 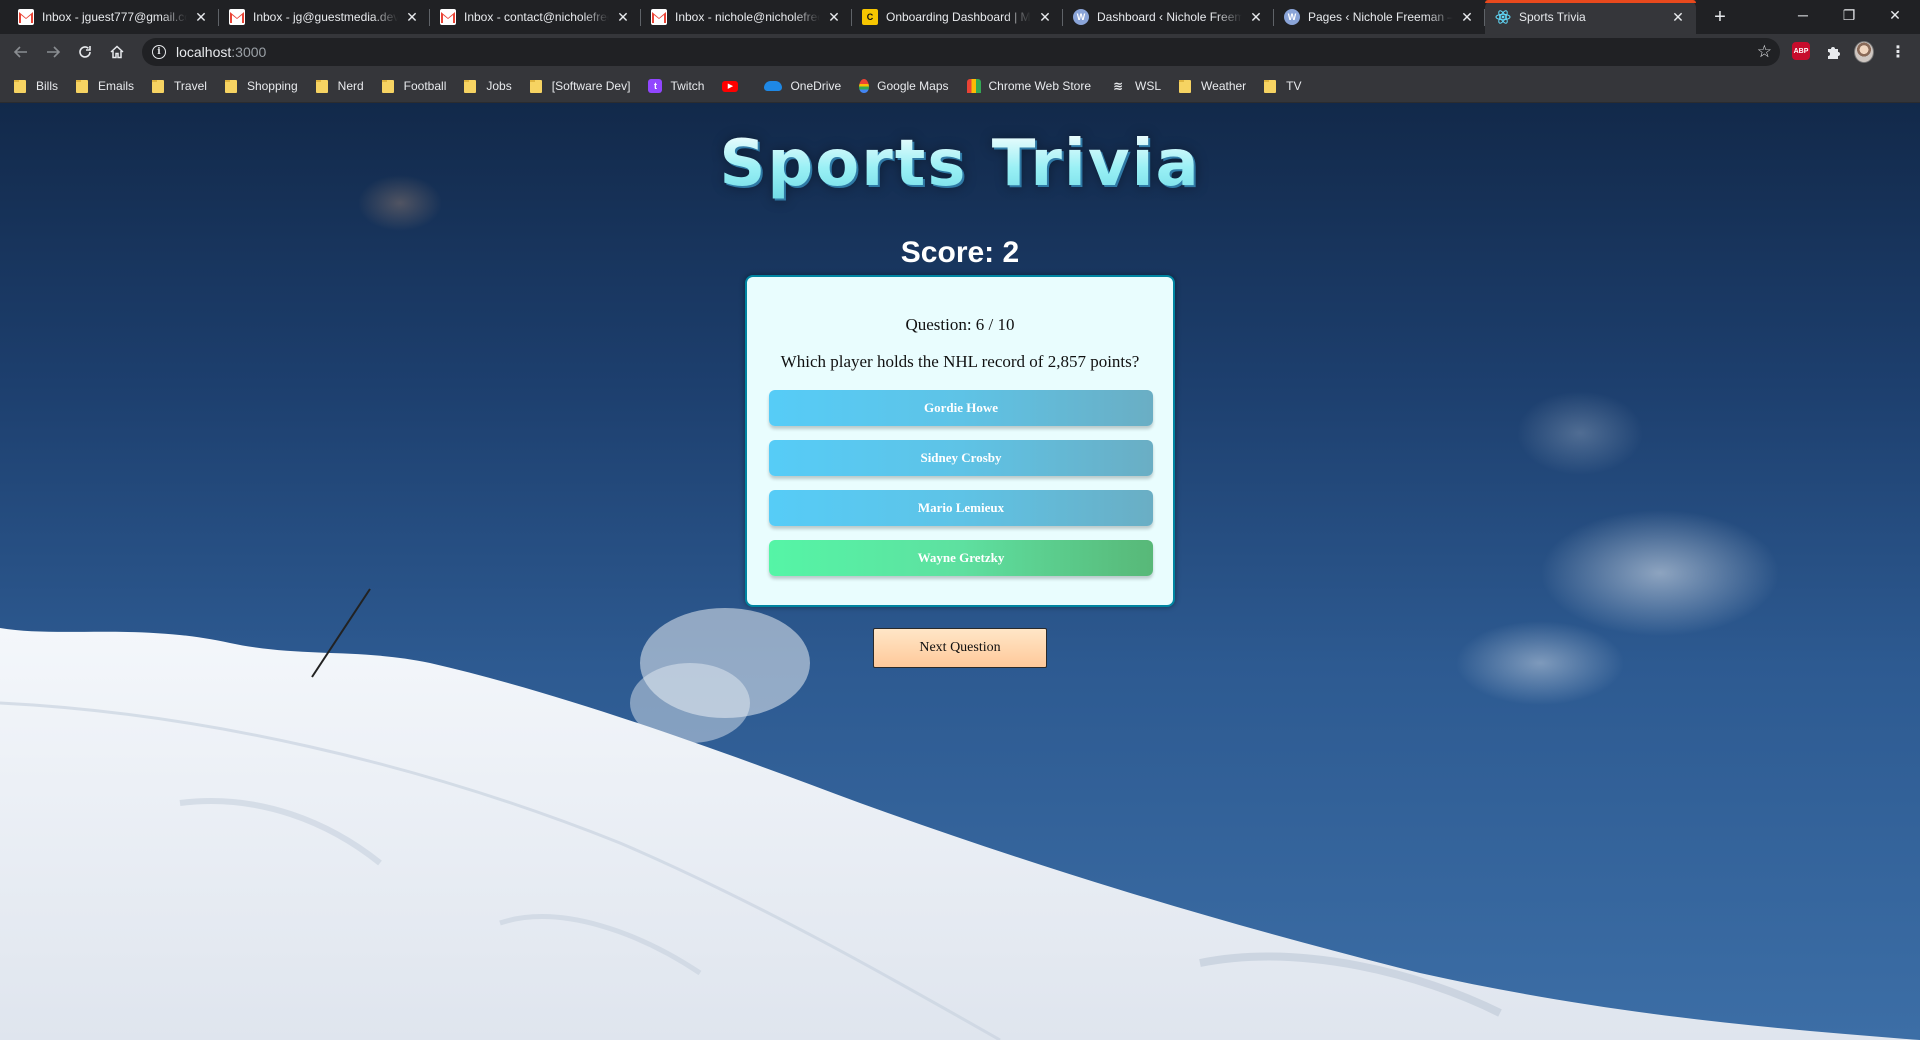 What do you see at coordinates (1720, 17) in the screenshot?
I see `new-tab-button: +` at bounding box center [1720, 17].